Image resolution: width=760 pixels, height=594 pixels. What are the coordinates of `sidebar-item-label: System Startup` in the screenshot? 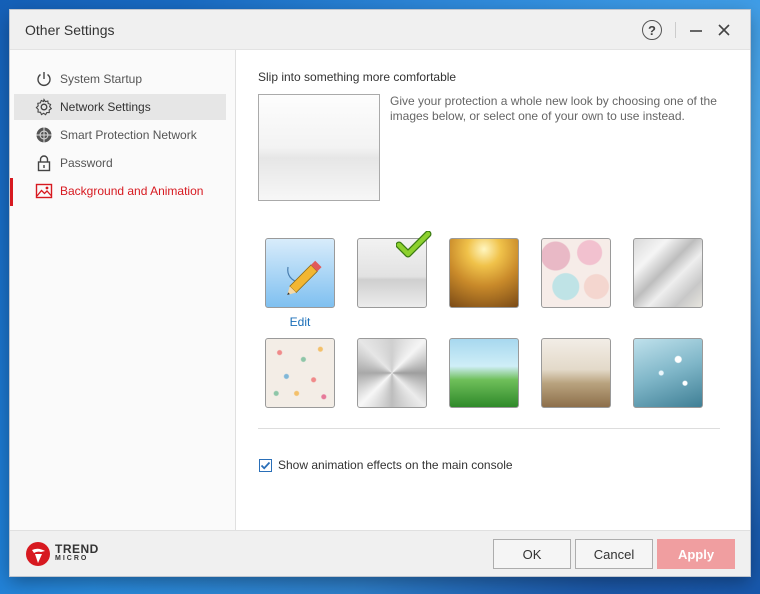 It's located at (101, 79).